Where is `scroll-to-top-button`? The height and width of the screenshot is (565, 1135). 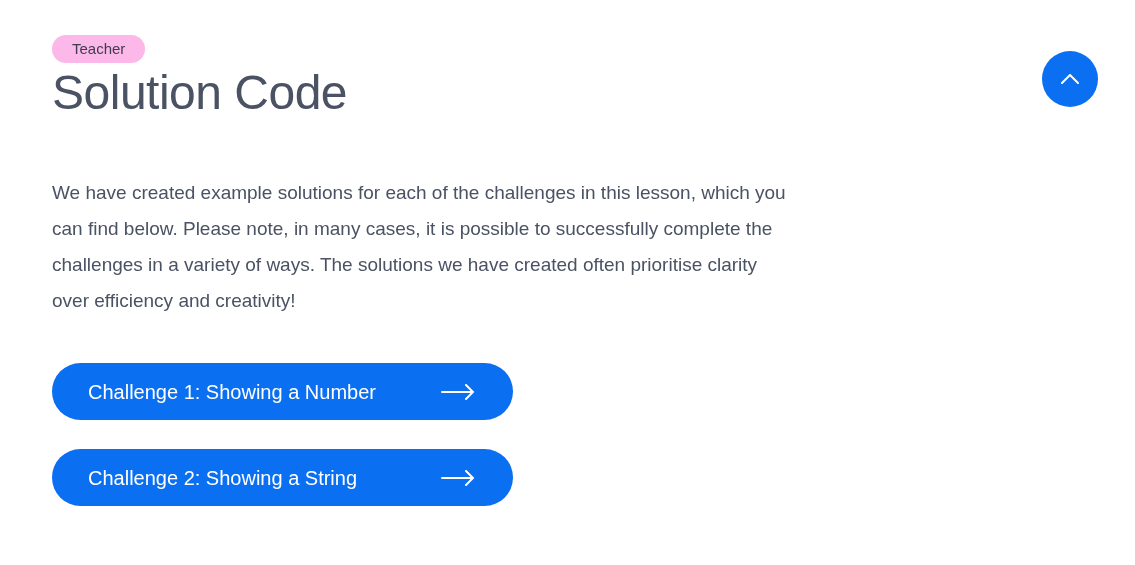
scroll-to-top-button is located at coordinates (1070, 79).